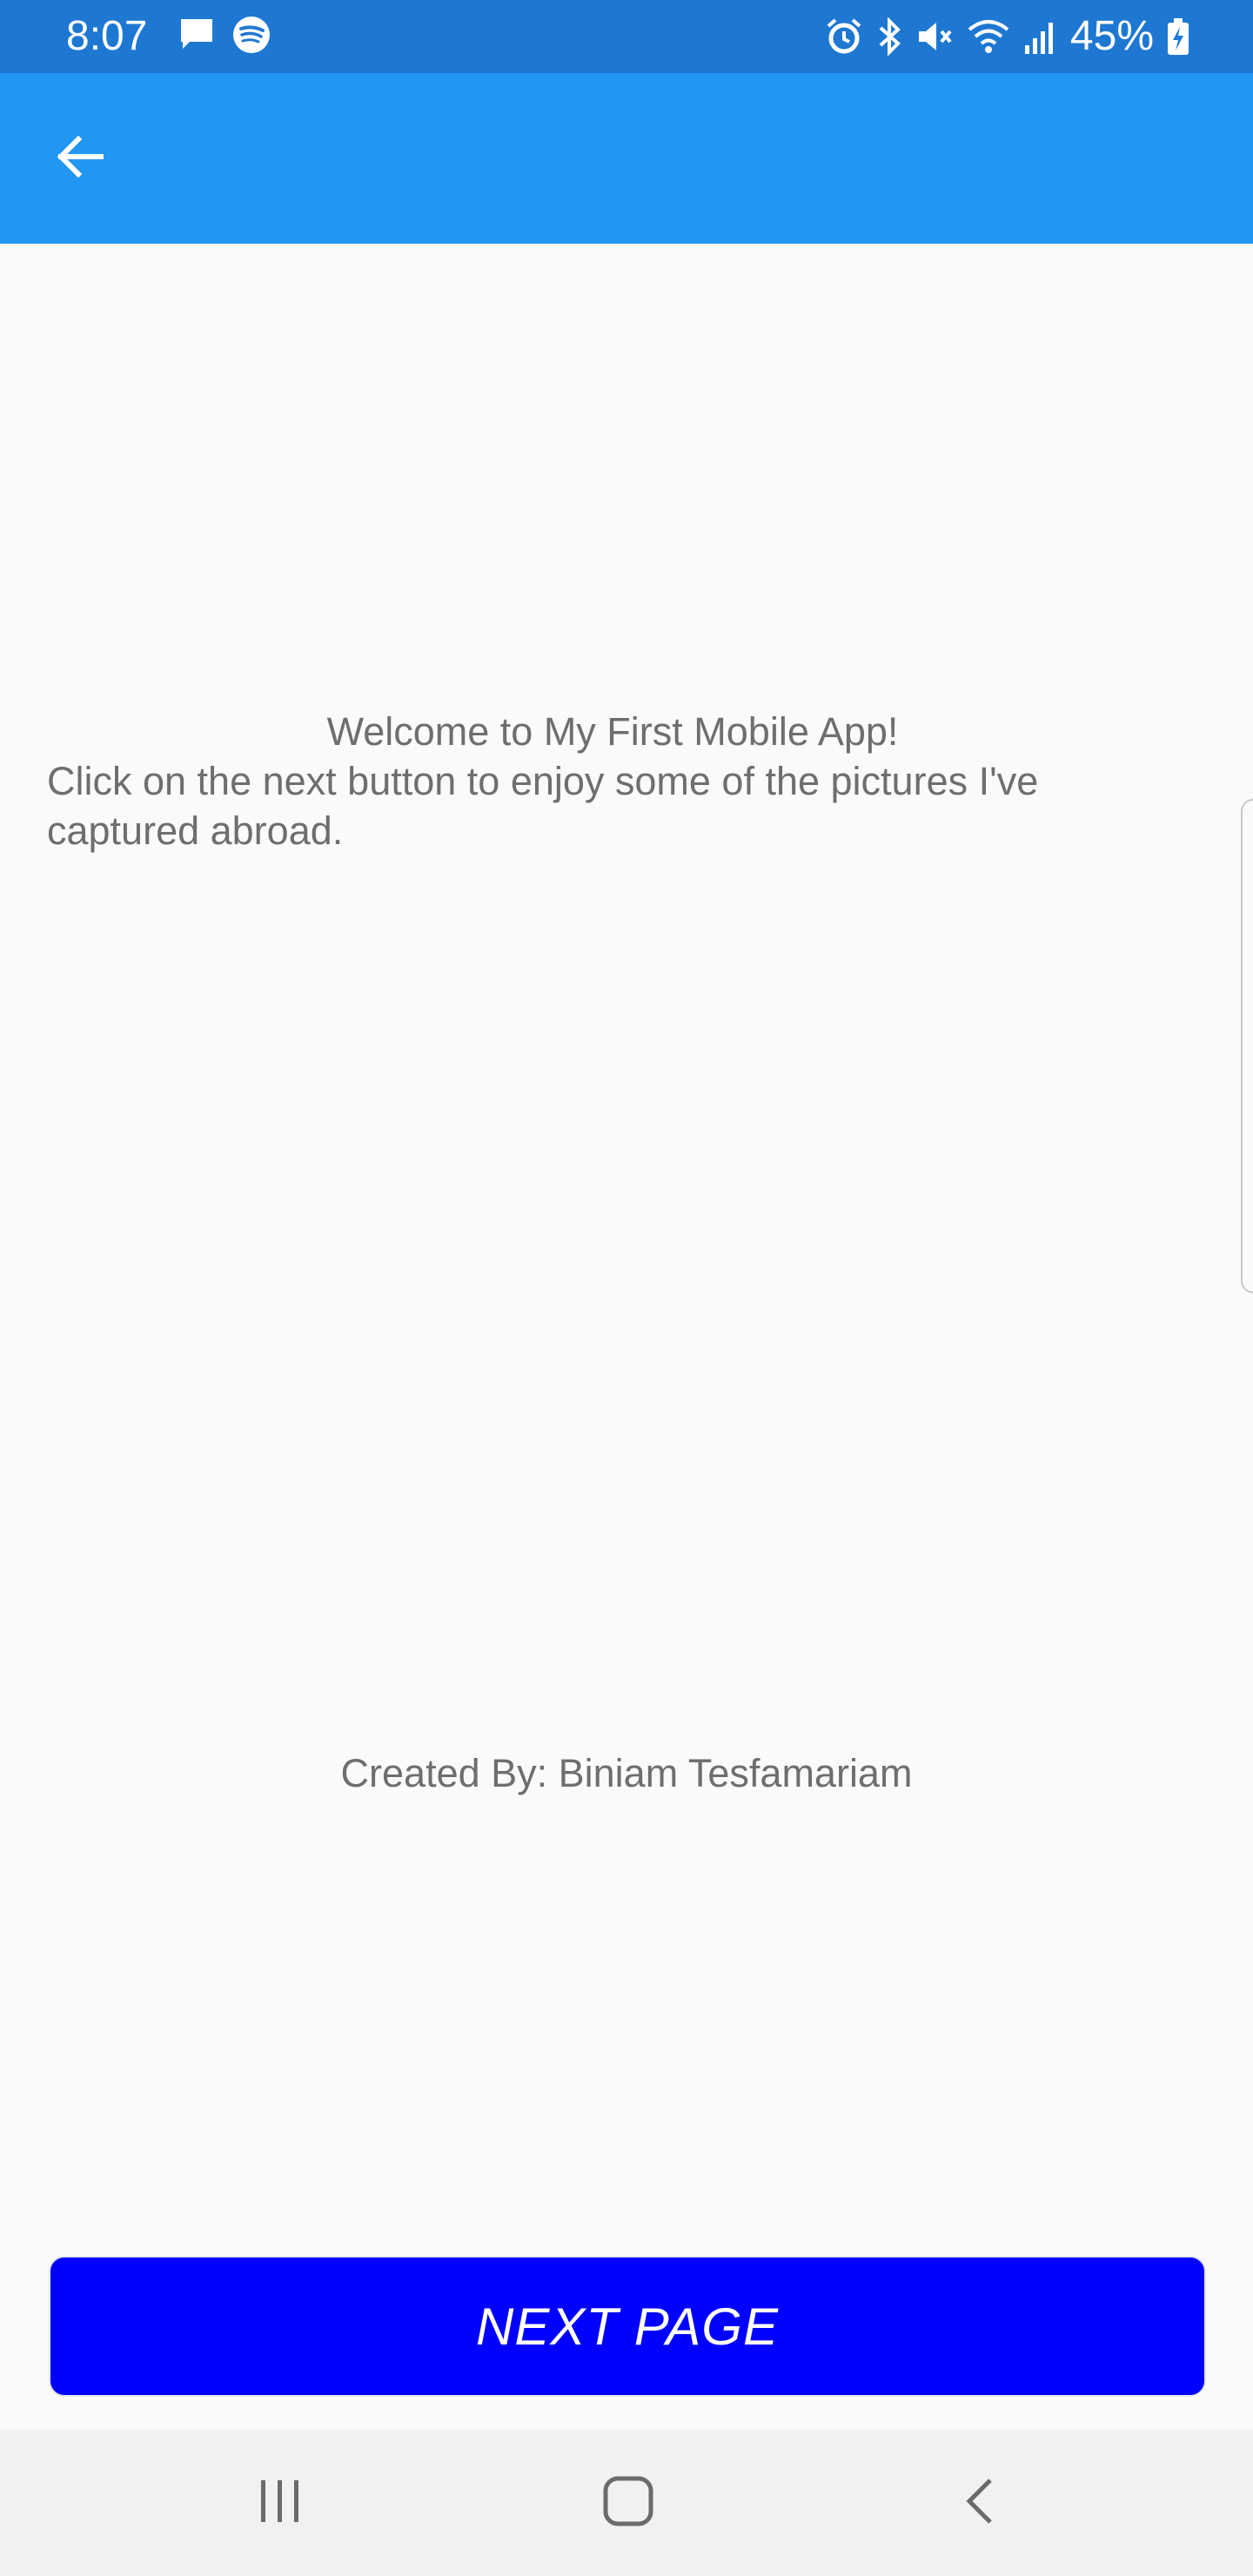 The image size is (1253, 2576). What do you see at coordinates (1040, 37) in the screenshot?
I see `signal-icon` at bounding box center [1040, 37].